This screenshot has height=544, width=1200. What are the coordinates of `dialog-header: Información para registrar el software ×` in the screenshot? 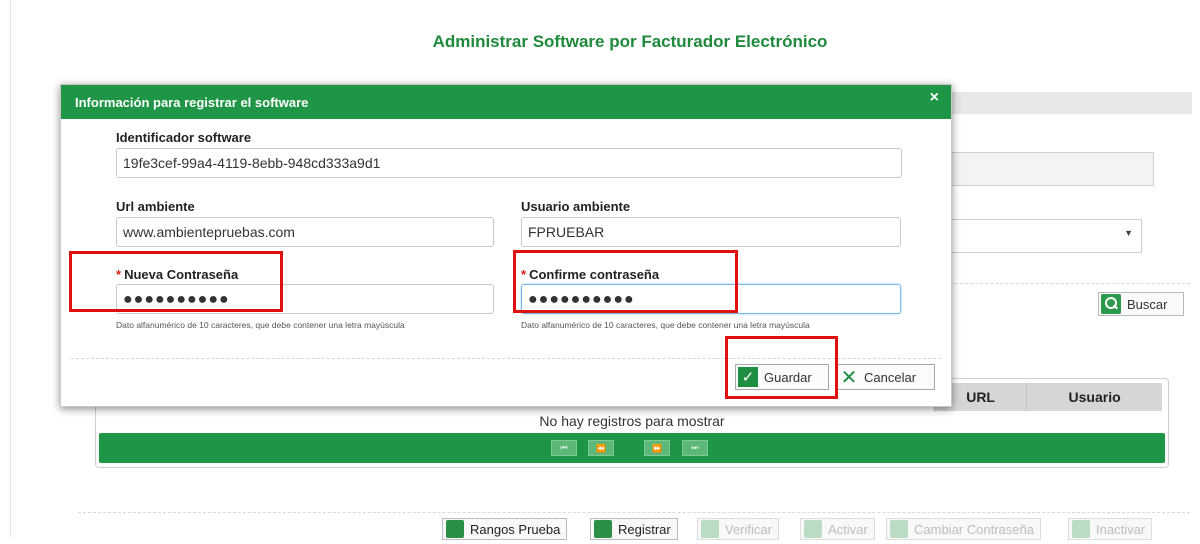 It's located at (506, 102).